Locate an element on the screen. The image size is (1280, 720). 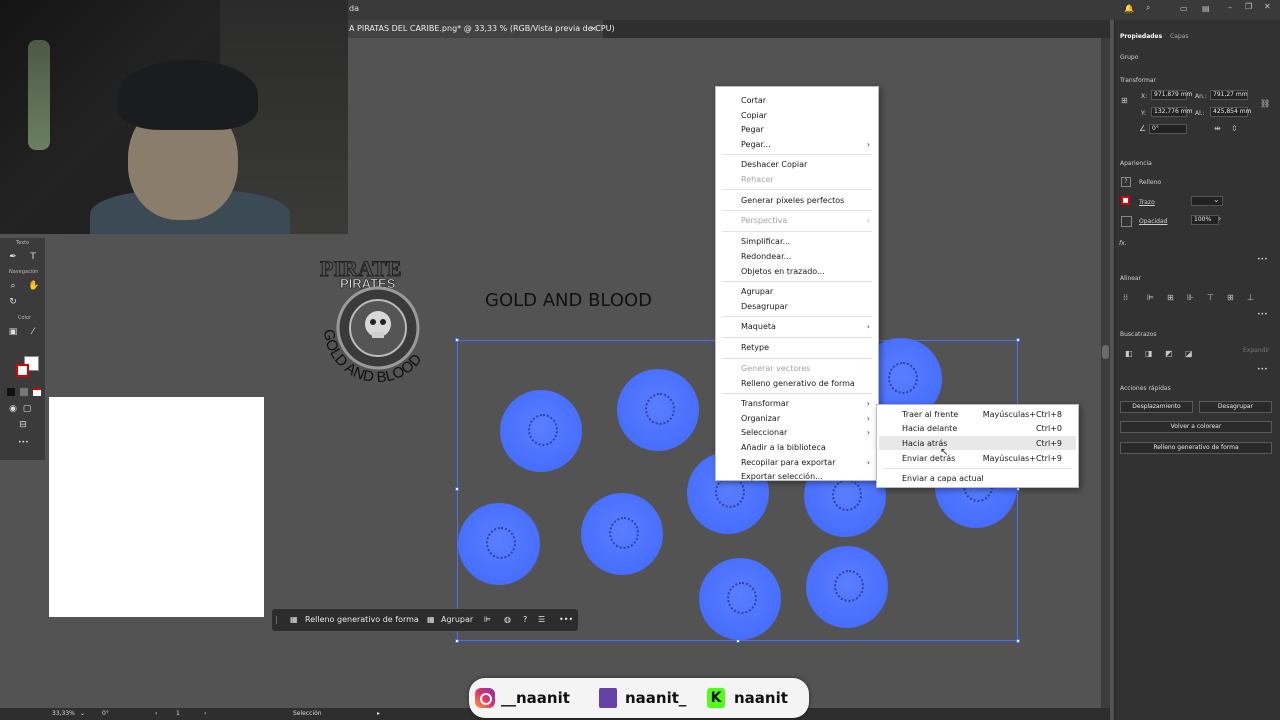
pirates-logo: PIRATE PIRATES GOLD AND BLOOD is located at coordinates (380, 318).